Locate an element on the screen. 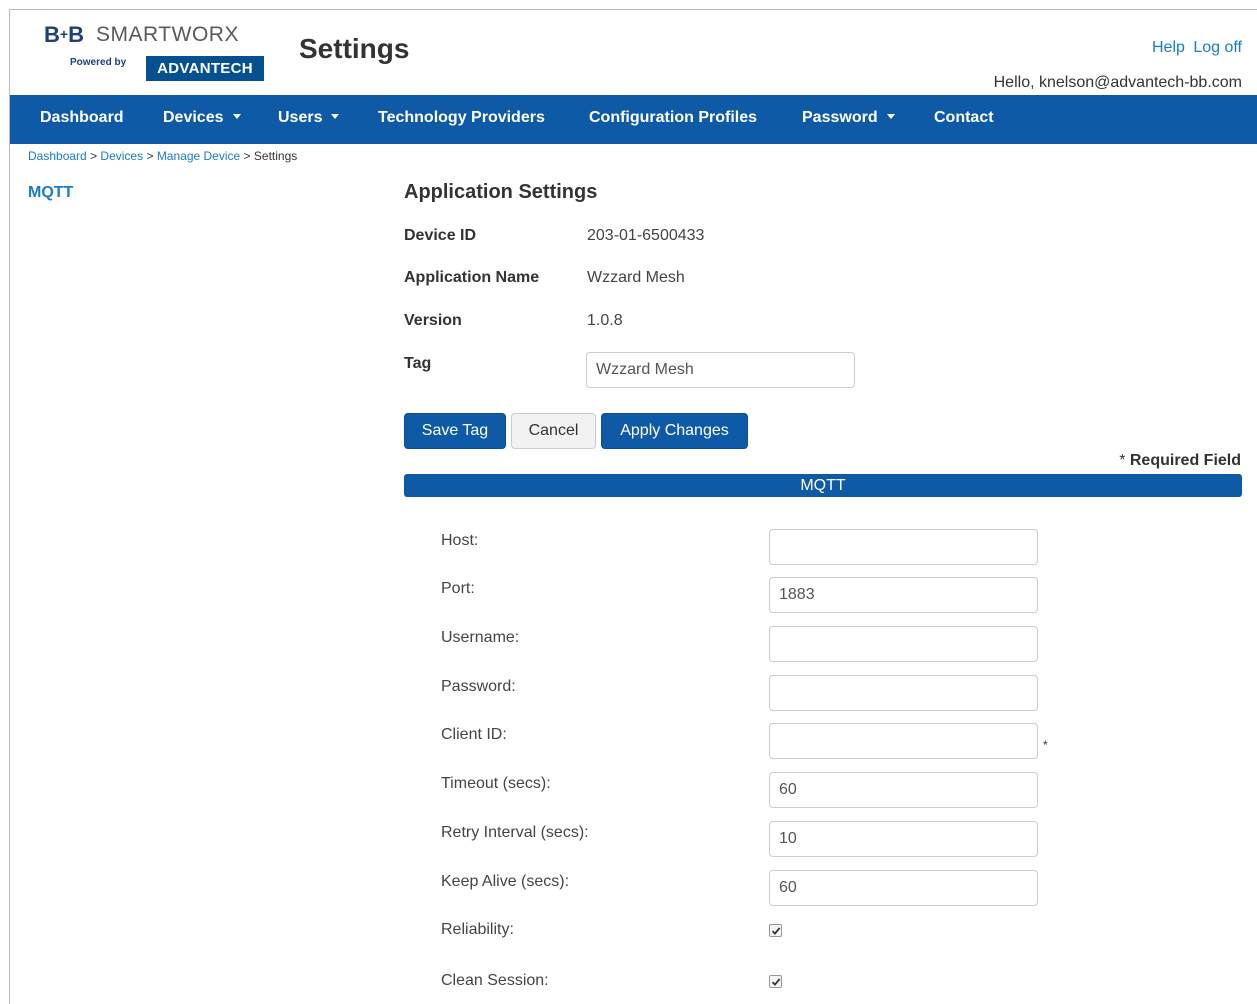 The image size is (1257, 1004). username-input is located at coordinates (903, 644).